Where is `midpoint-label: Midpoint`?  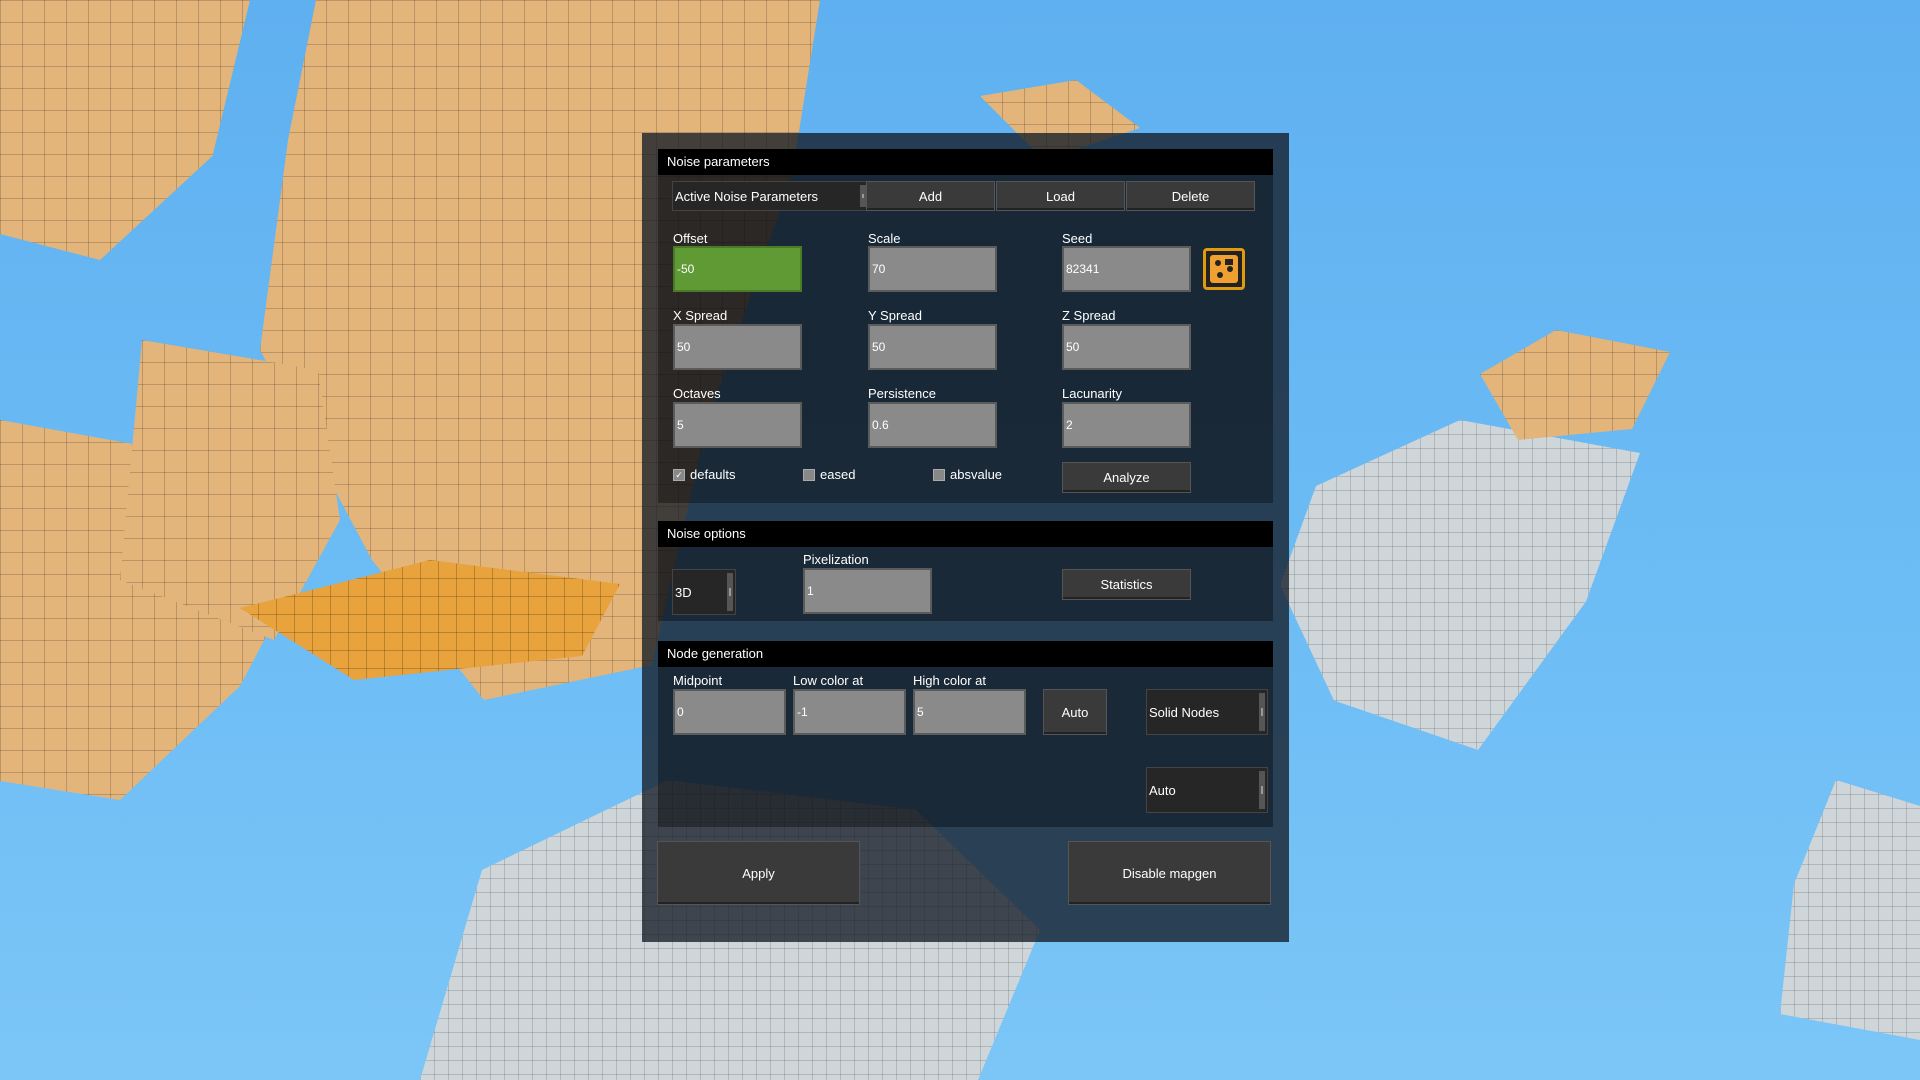 midpoint-label: Midpoint is located at coordinates (698, 680).